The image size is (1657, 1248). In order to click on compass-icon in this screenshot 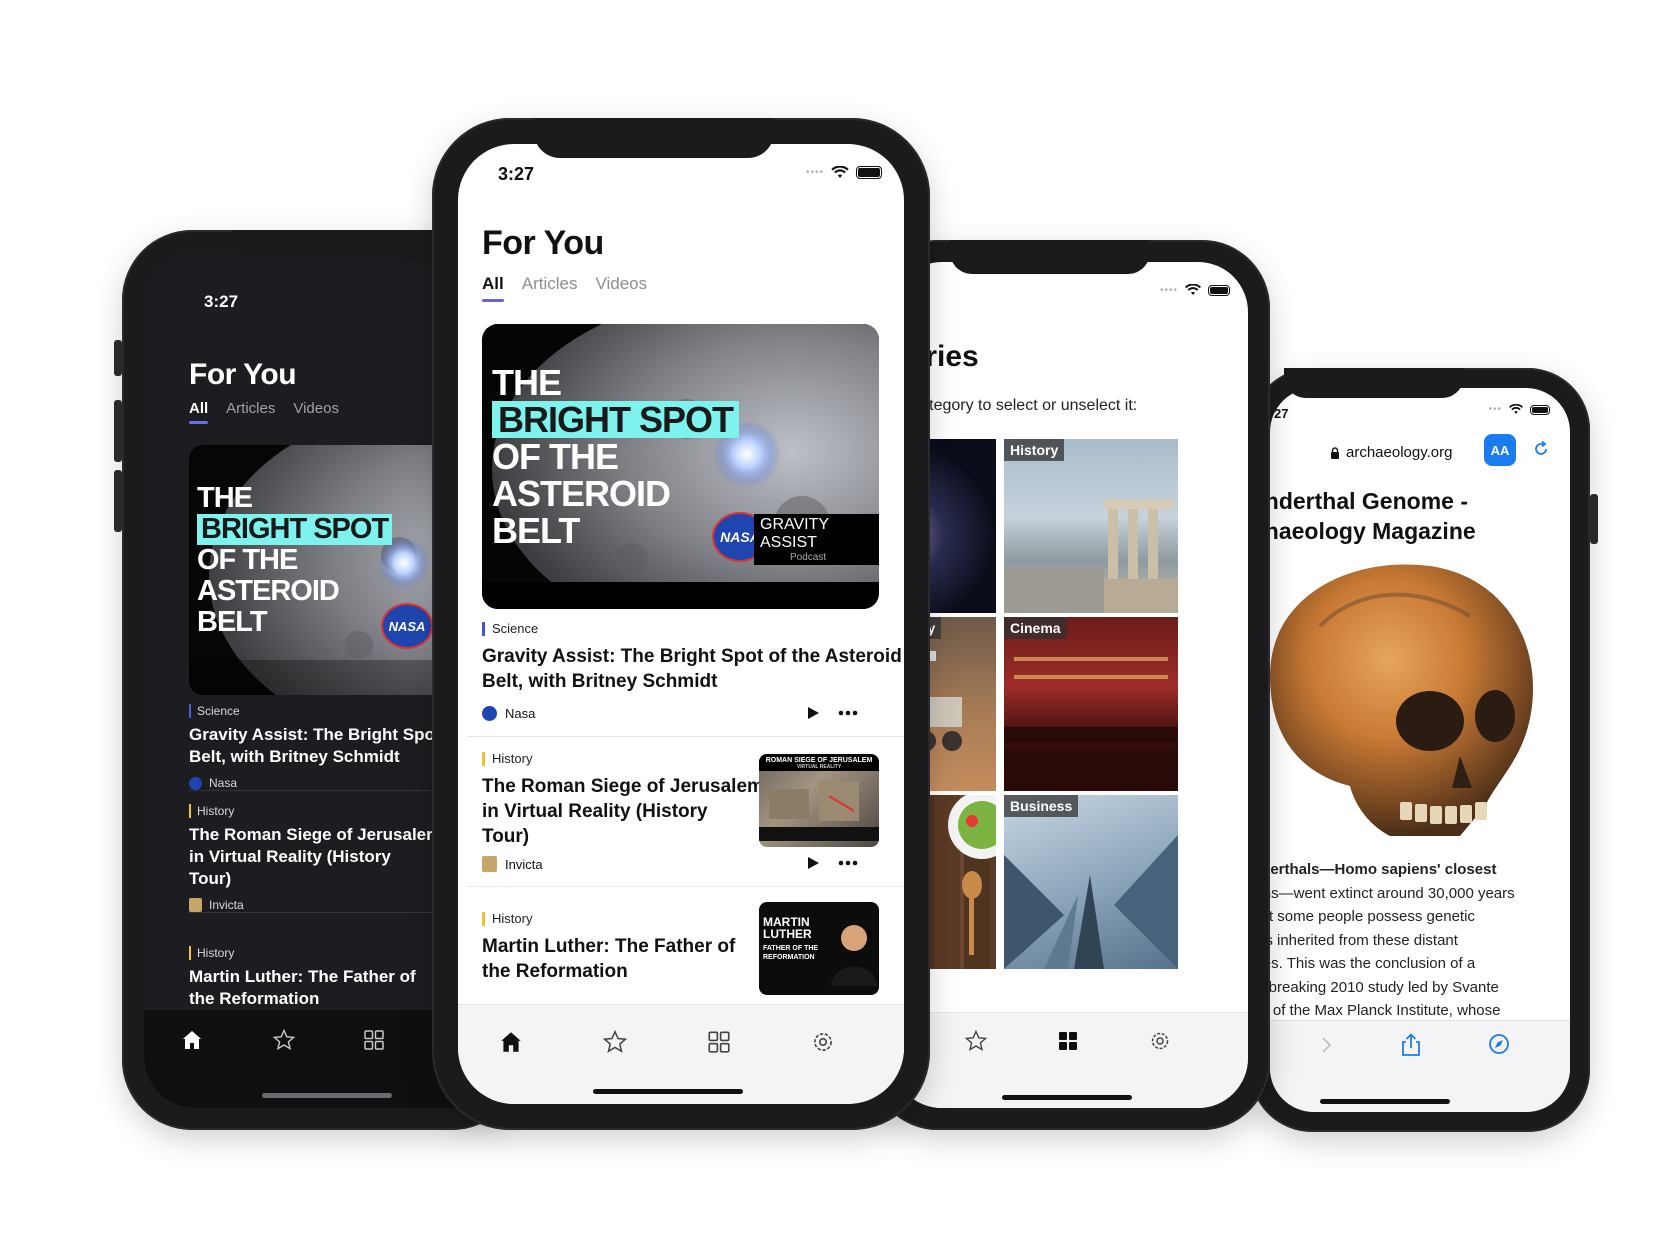, I will do `click(1499, 1044)`.